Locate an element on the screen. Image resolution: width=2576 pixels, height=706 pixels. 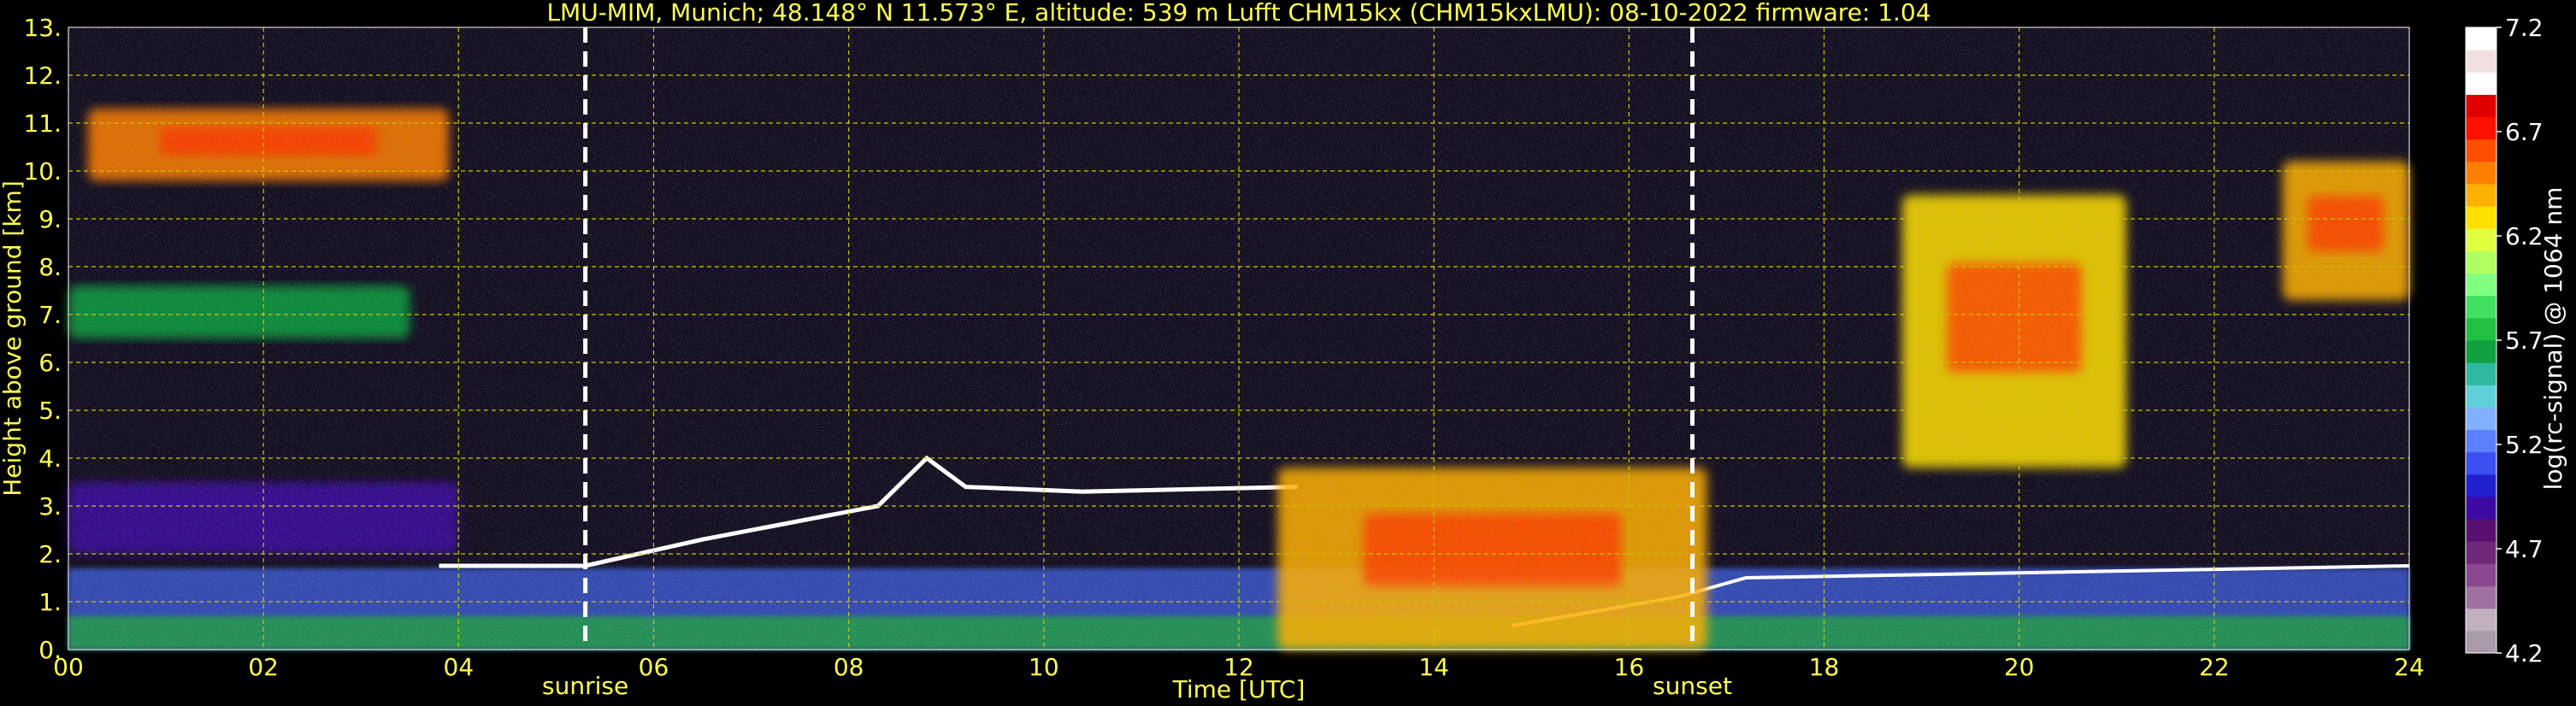
x-tick-label: 00 is located at coordinates (68, 667).